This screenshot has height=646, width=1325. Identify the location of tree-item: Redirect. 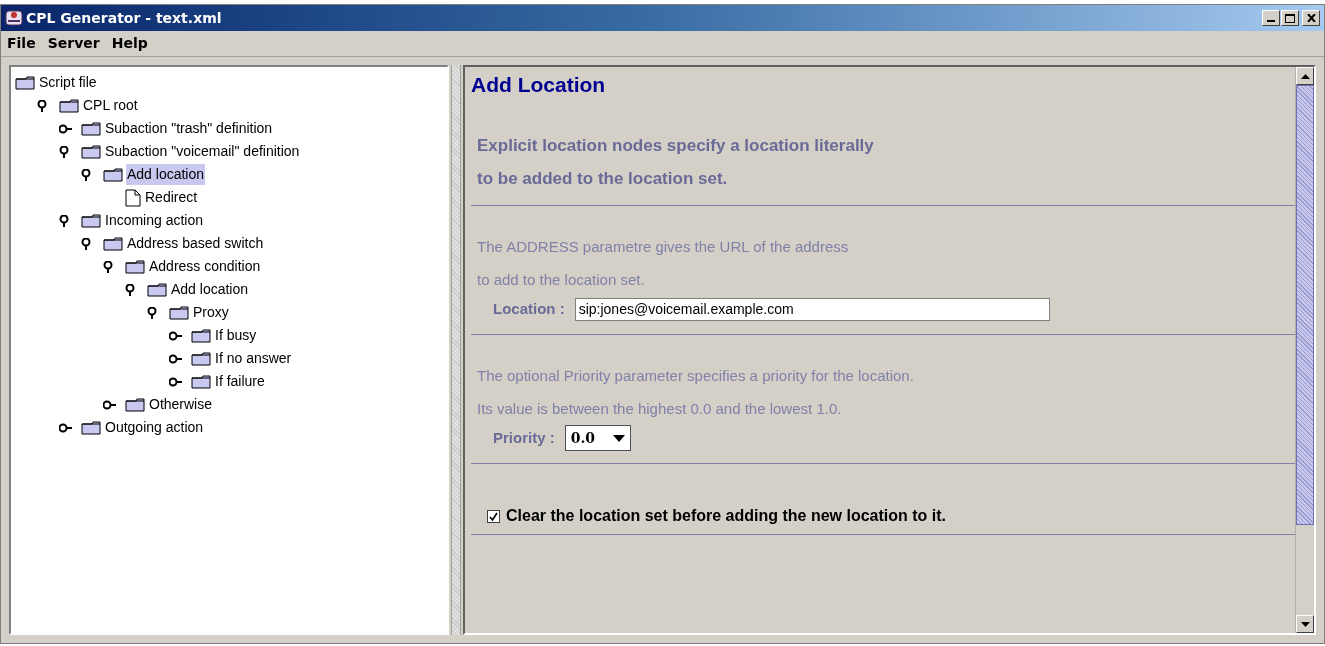
(171, 197).